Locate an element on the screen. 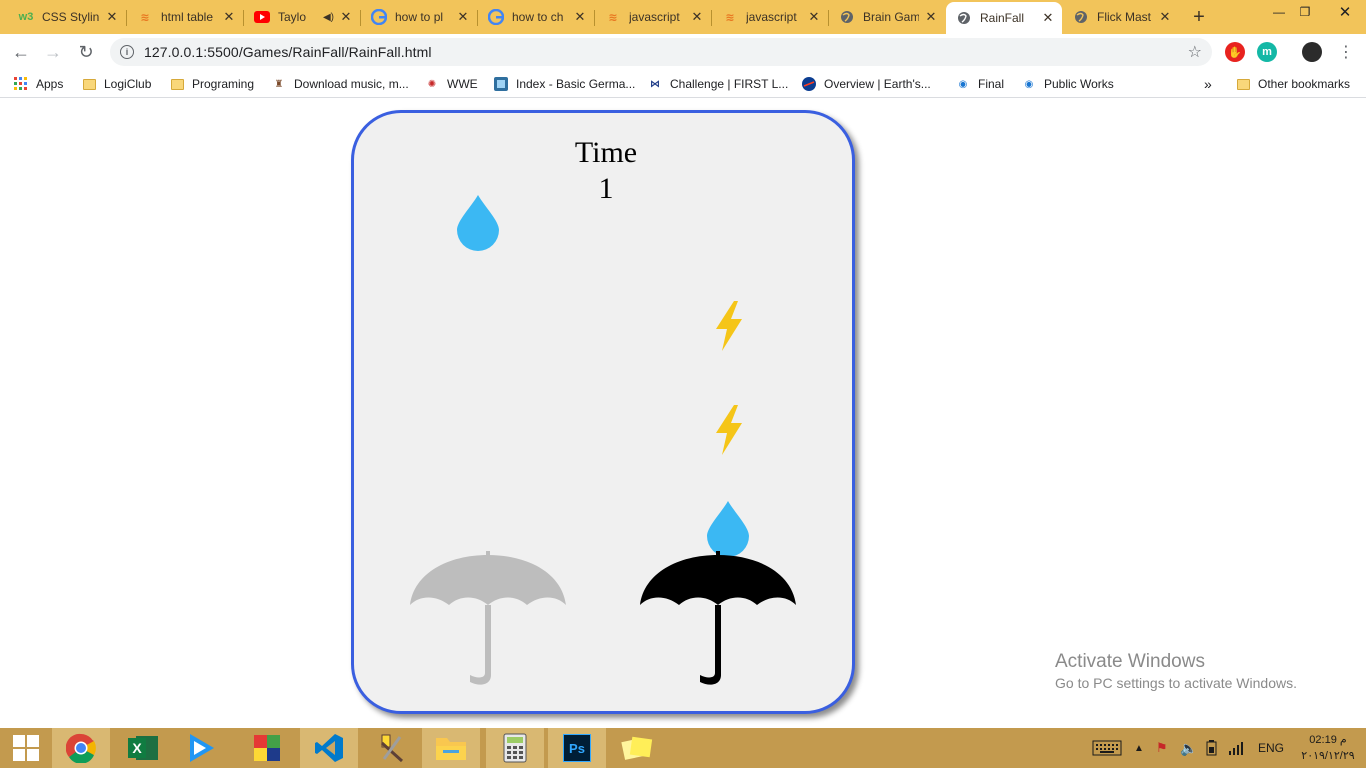 This screenshot has height=768, width=1366. windows-start-icon is located at coordinates (26, 748).